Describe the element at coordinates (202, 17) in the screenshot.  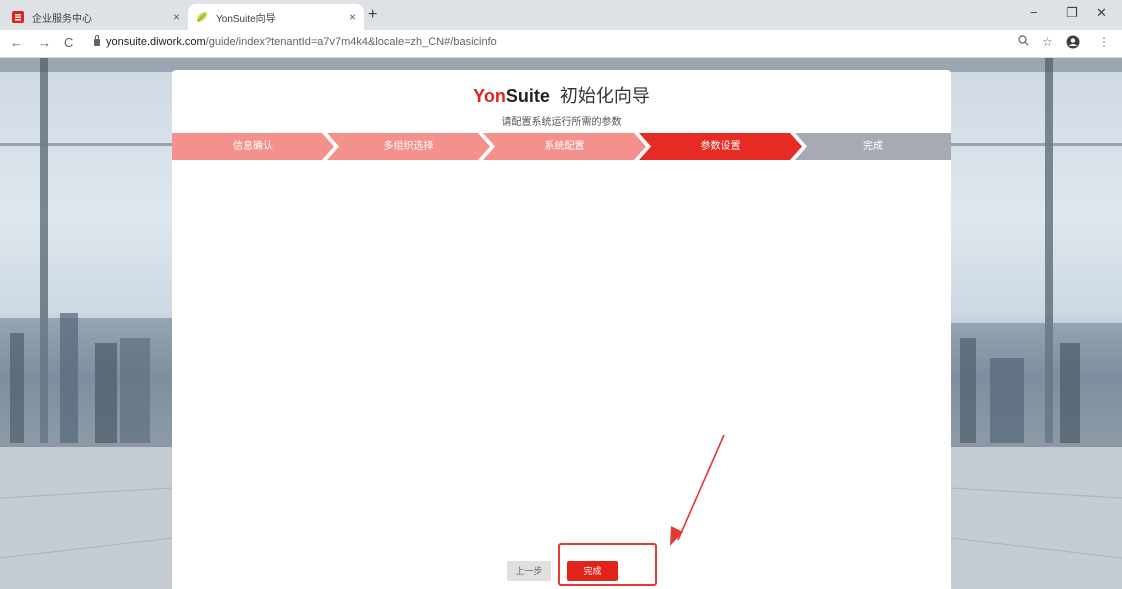
I see `leaf-icon` at that location.